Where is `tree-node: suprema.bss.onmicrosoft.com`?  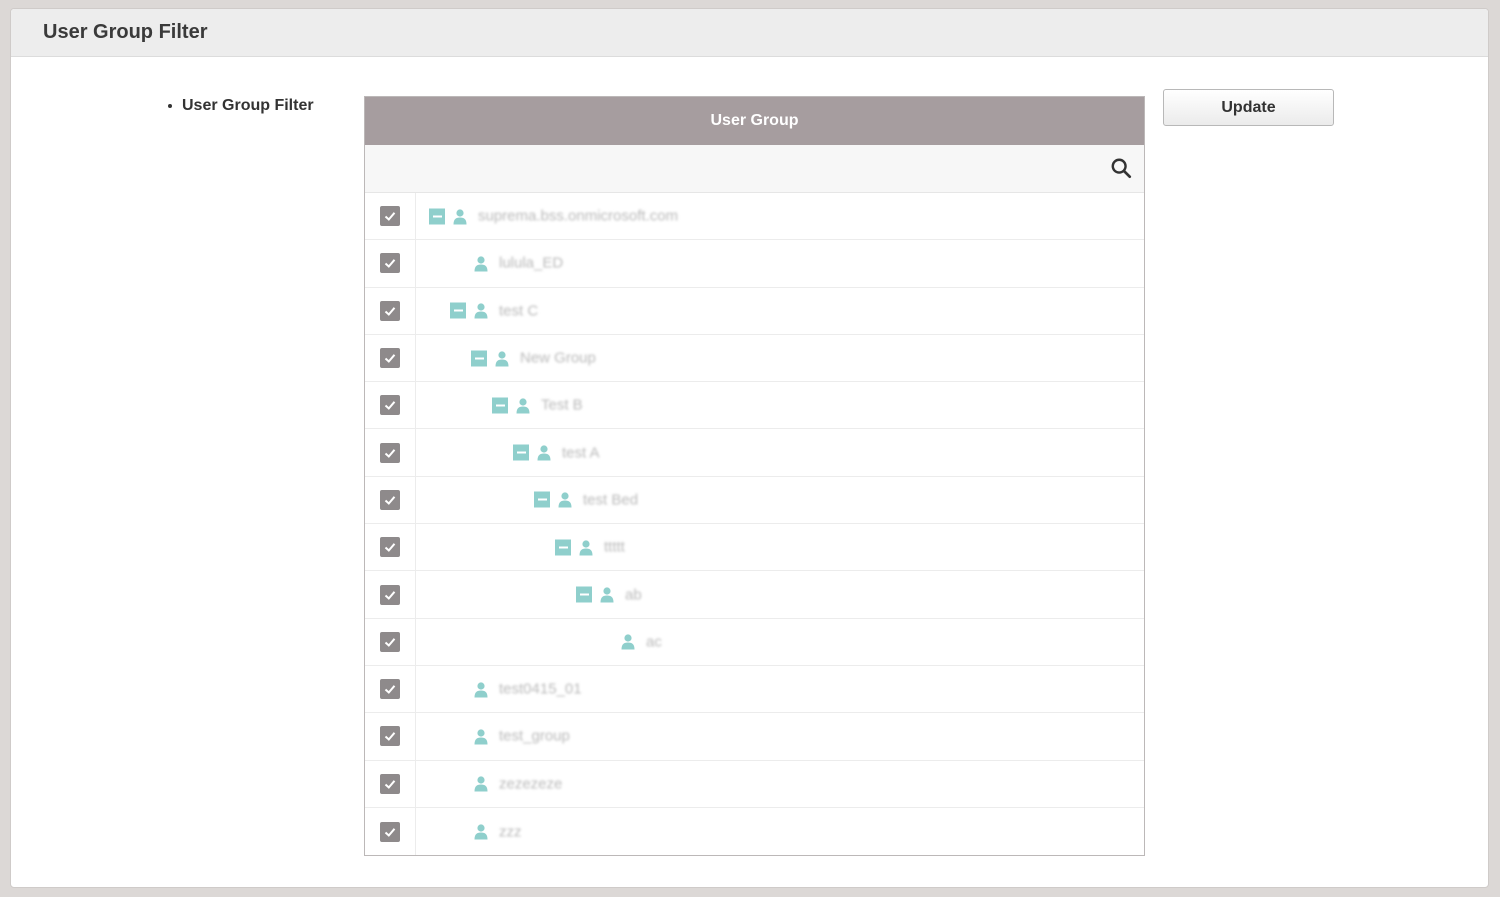
tree-node: suprema.bss.onmicrosoft.com is located at coordinates (553, 216).